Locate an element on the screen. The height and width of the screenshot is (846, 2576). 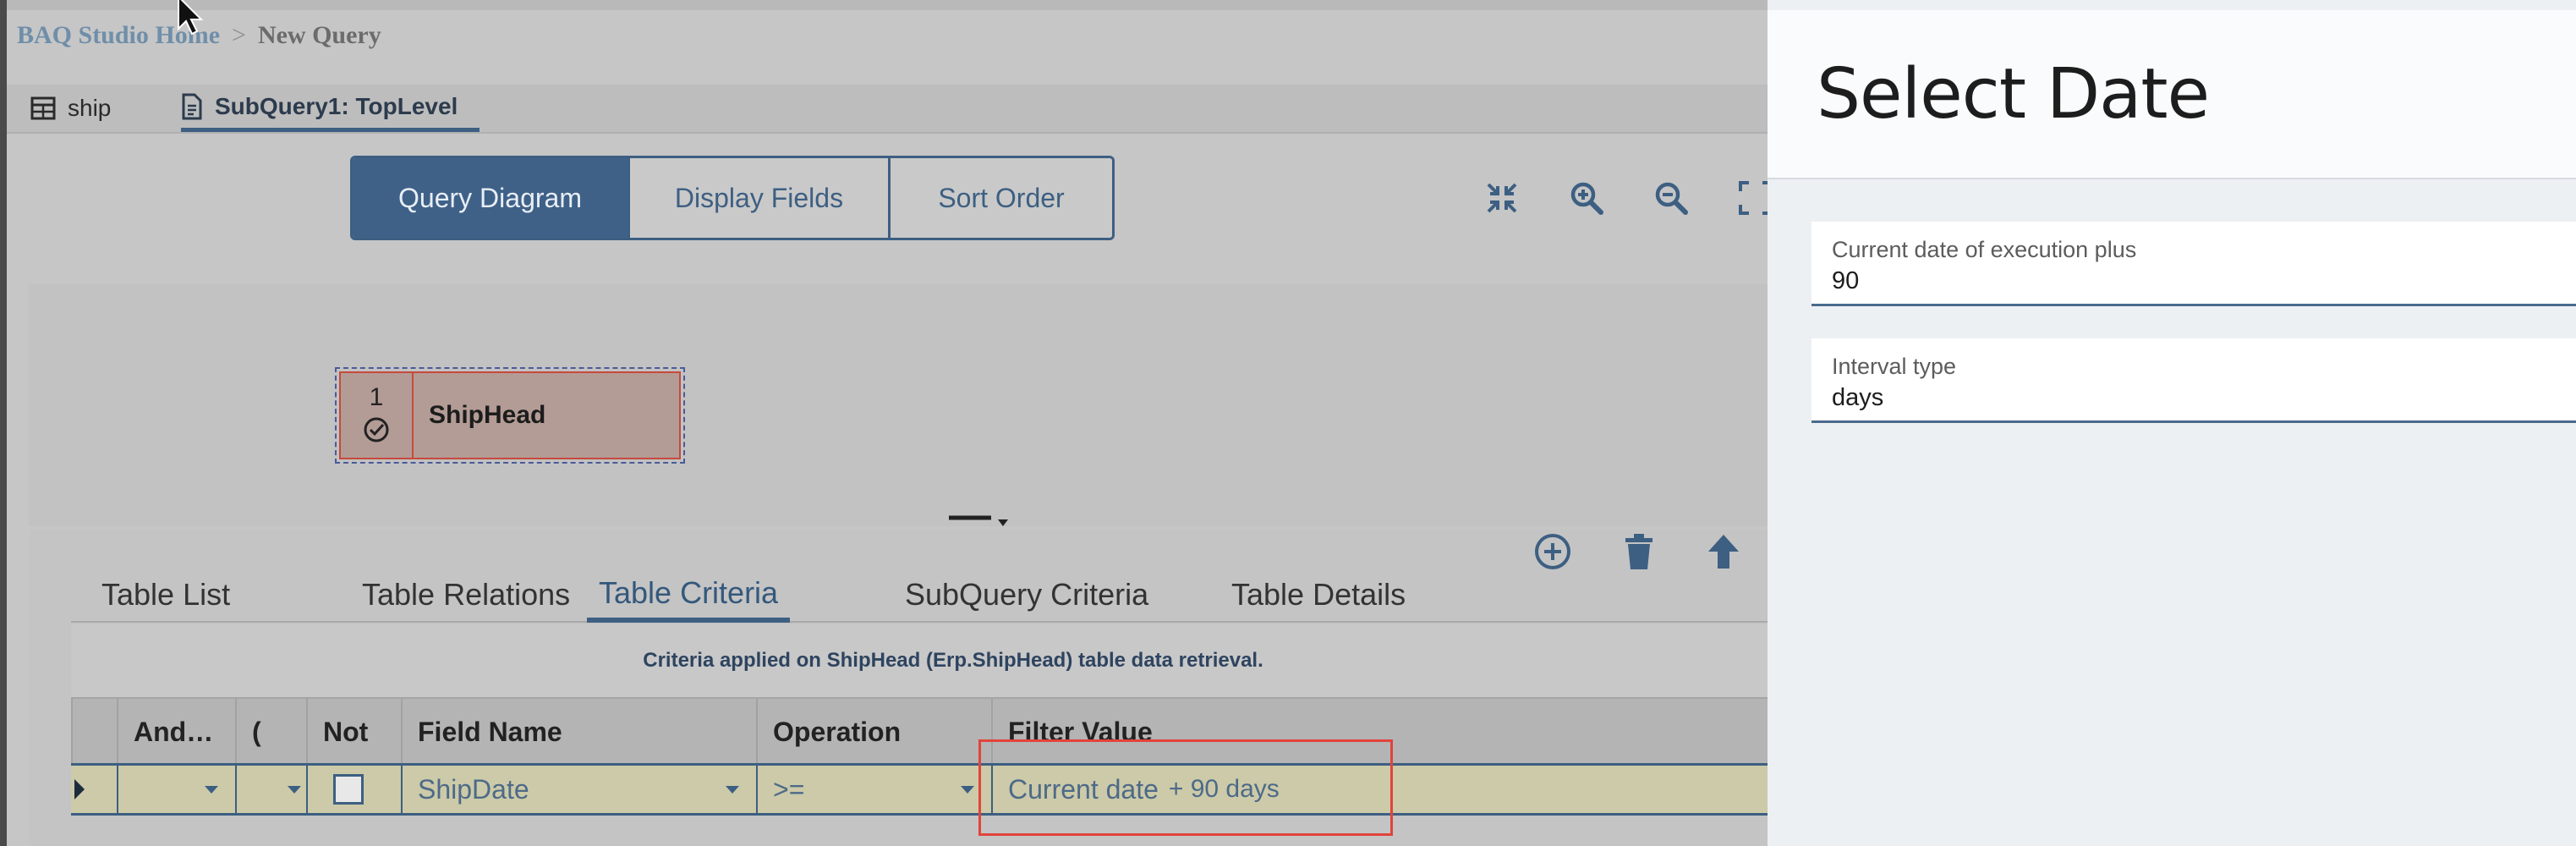
zoom-out-icon is located at coordinates (1671, 198).